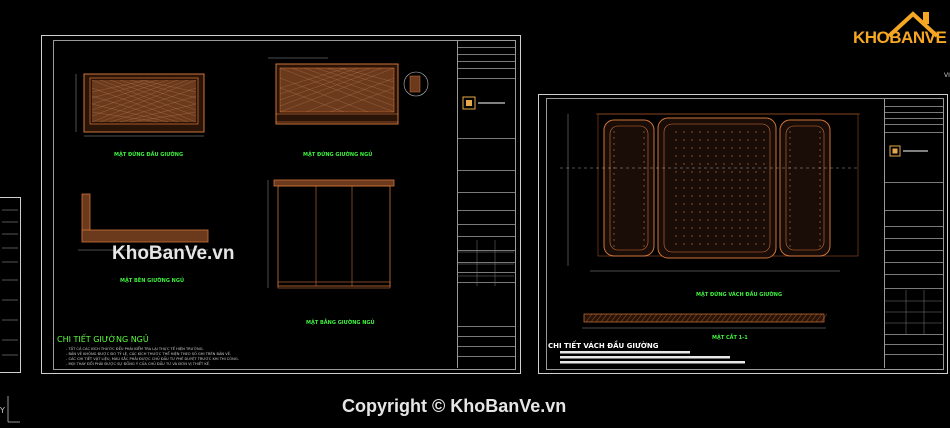  I want to click on center-watermark: KhoBanVe.vn, so click(173, 253).